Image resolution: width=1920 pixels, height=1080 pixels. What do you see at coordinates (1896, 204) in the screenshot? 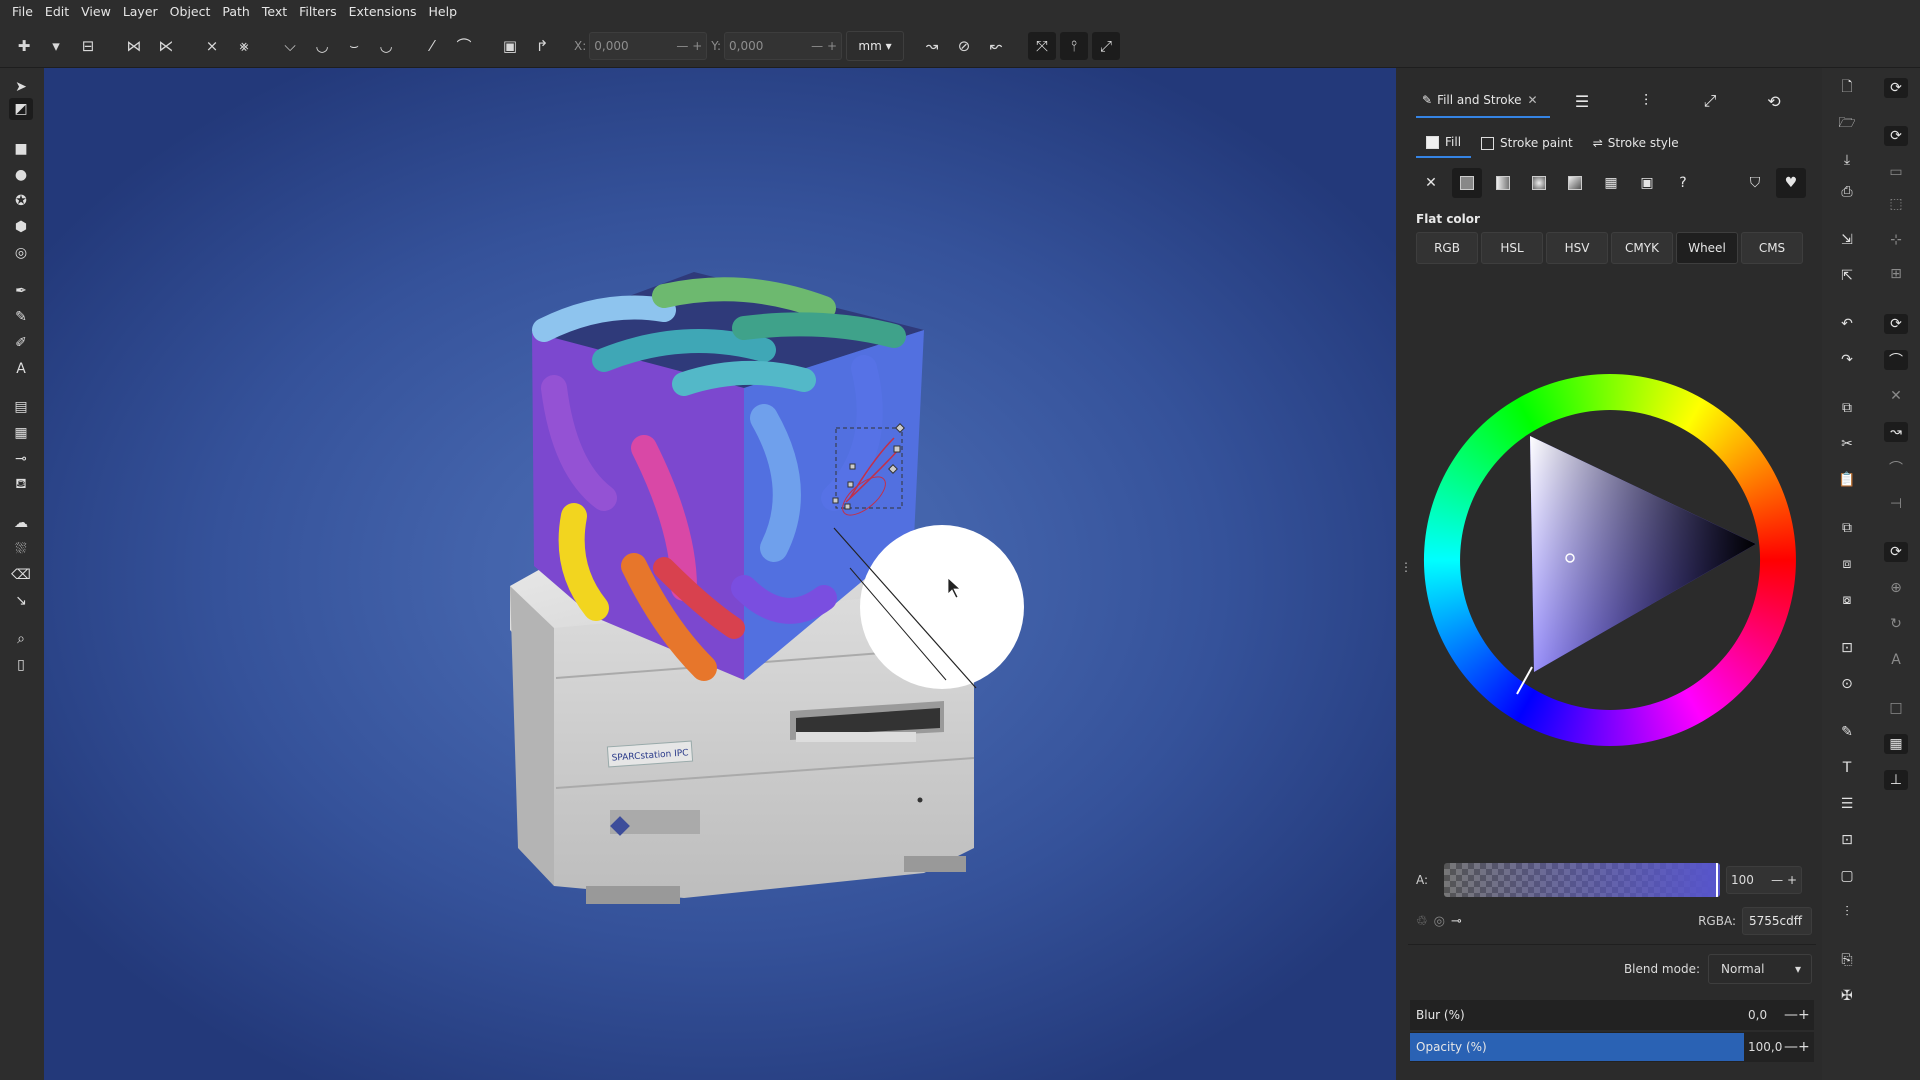
I see `snap-bbox-corners-icon: ⬚` at bounding box center [1896, 204].